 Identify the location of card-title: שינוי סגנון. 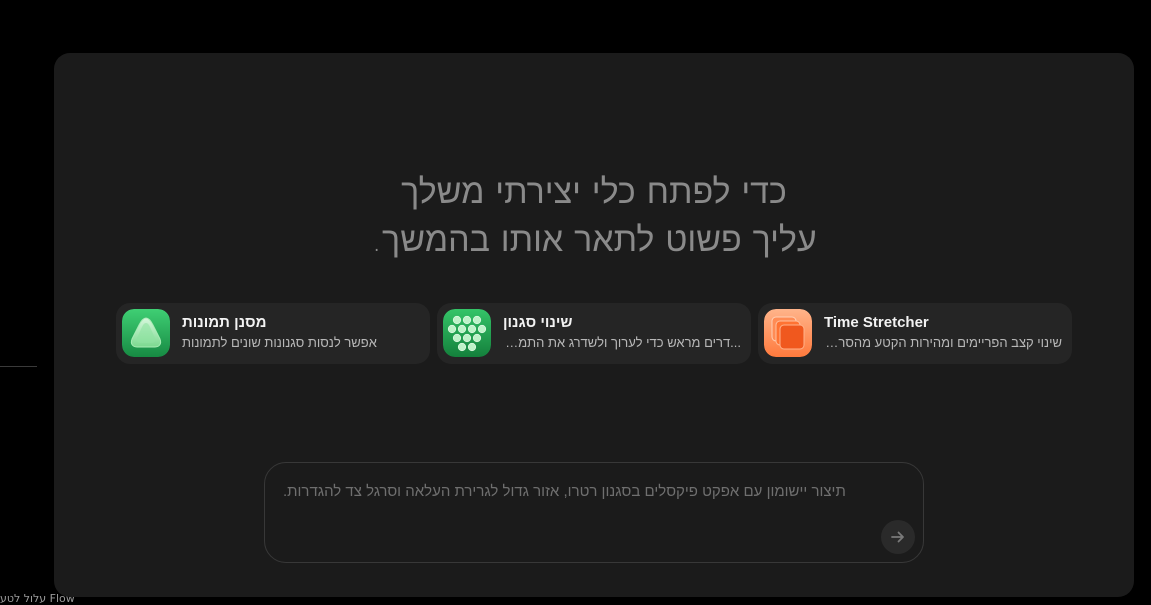
(538, 322).